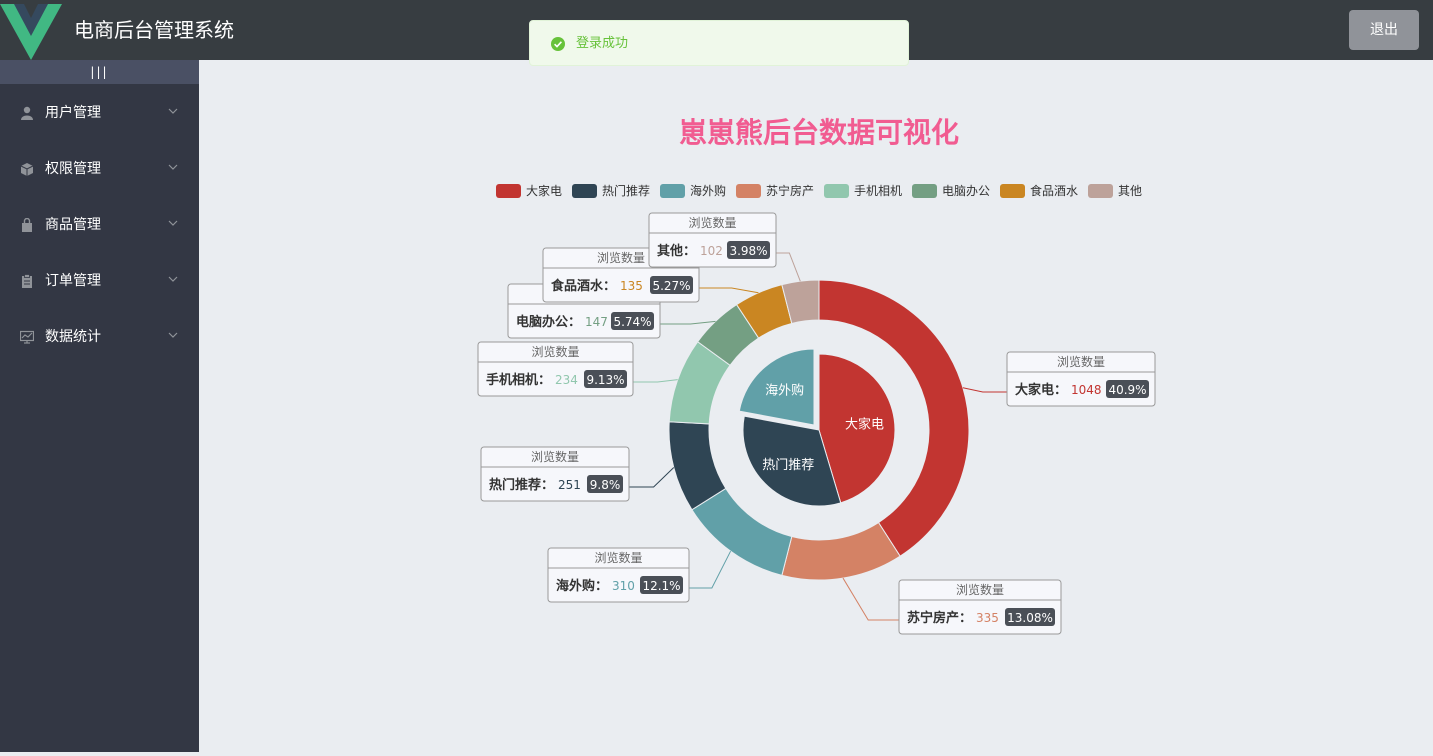 This screenshot has width=1433, height=756. Describe the element at coordinates (99, 406) in the screenshot. I see `sidebar: ||| 用户管理 权限管理 商品管理 订单管理 数据统计` at that location.